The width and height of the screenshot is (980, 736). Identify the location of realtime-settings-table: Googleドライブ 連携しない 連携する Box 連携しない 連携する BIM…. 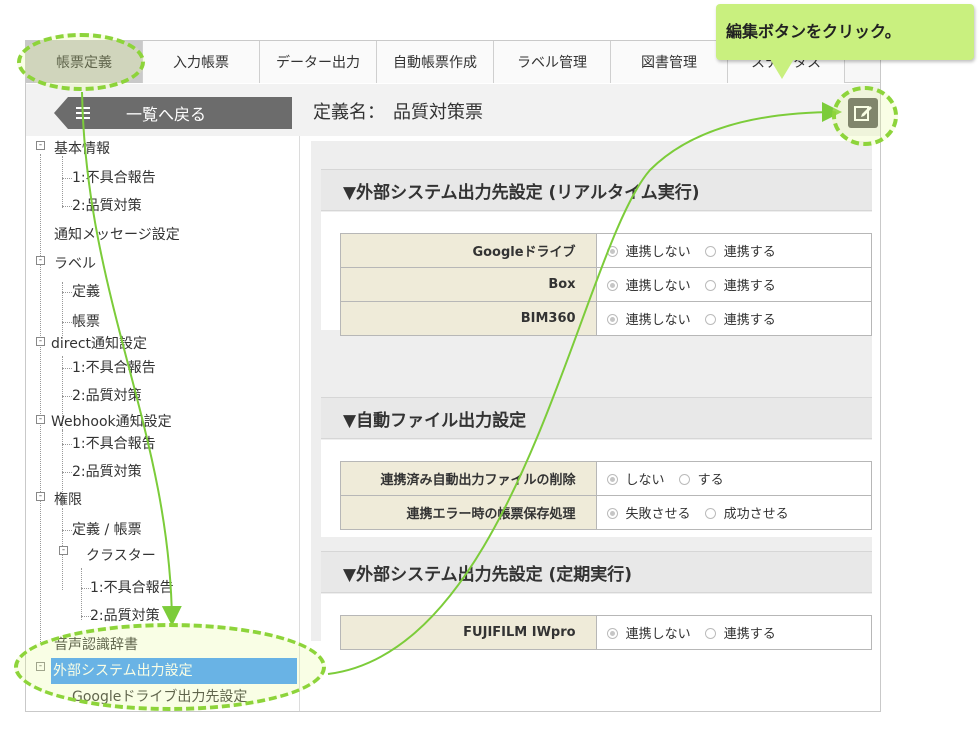
(606, 284).